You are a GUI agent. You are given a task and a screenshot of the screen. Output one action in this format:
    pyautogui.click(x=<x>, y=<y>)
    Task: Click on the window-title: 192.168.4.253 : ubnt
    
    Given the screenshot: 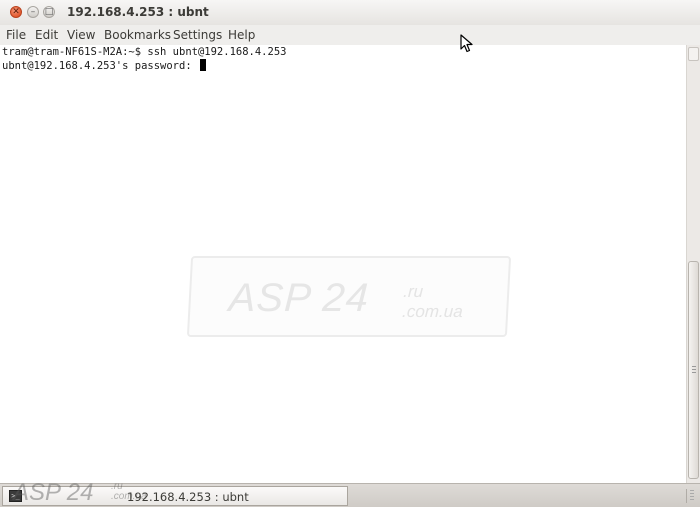 What is the action you would take?
    pyautogui.click(x=138, y=12)
    